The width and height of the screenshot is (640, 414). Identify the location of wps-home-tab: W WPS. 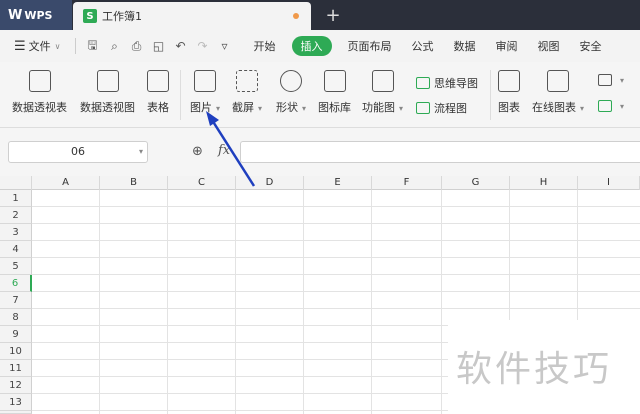
(36, 15).